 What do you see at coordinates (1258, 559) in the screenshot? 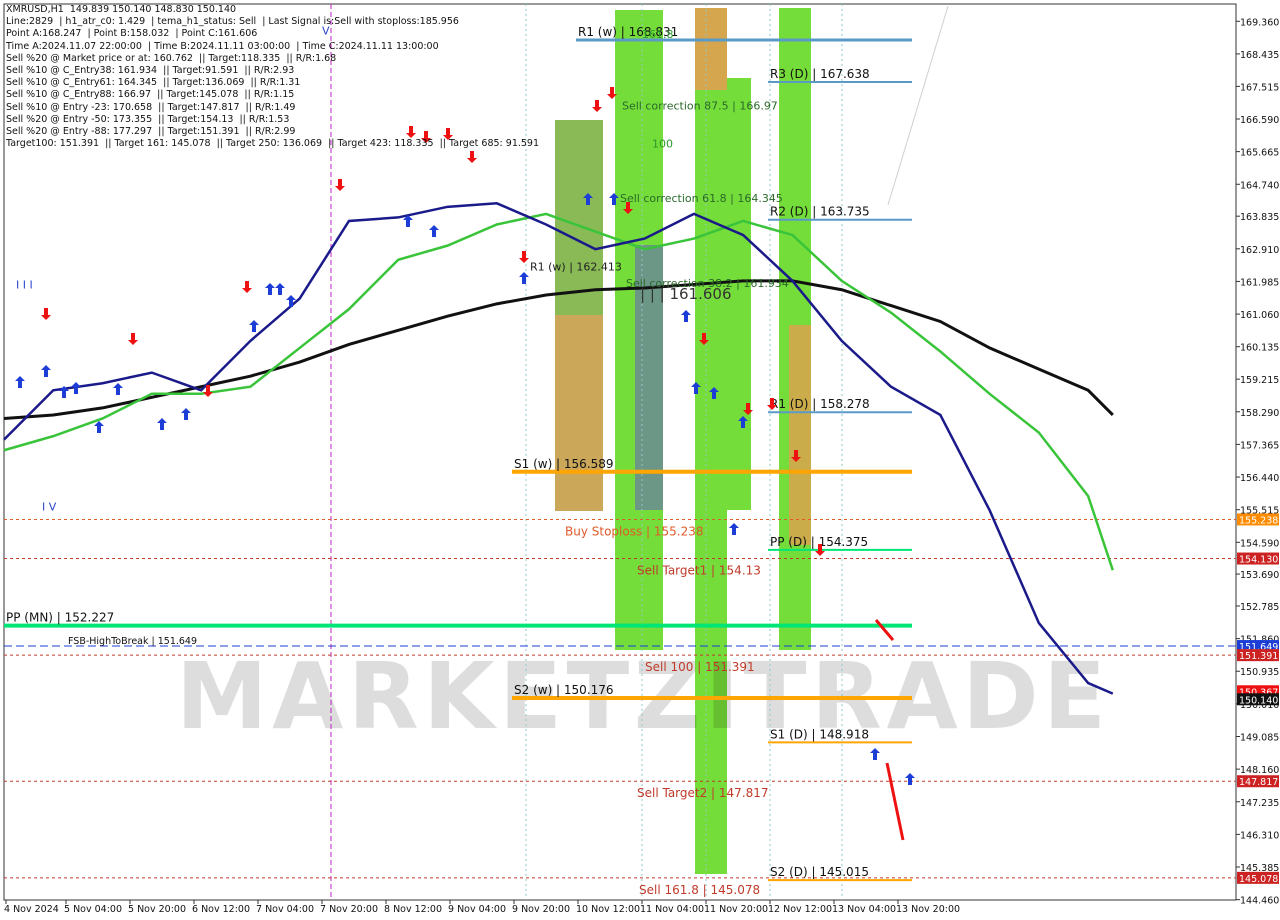
I see `price-tag: 154.130` at bounding box center [1258, 559].